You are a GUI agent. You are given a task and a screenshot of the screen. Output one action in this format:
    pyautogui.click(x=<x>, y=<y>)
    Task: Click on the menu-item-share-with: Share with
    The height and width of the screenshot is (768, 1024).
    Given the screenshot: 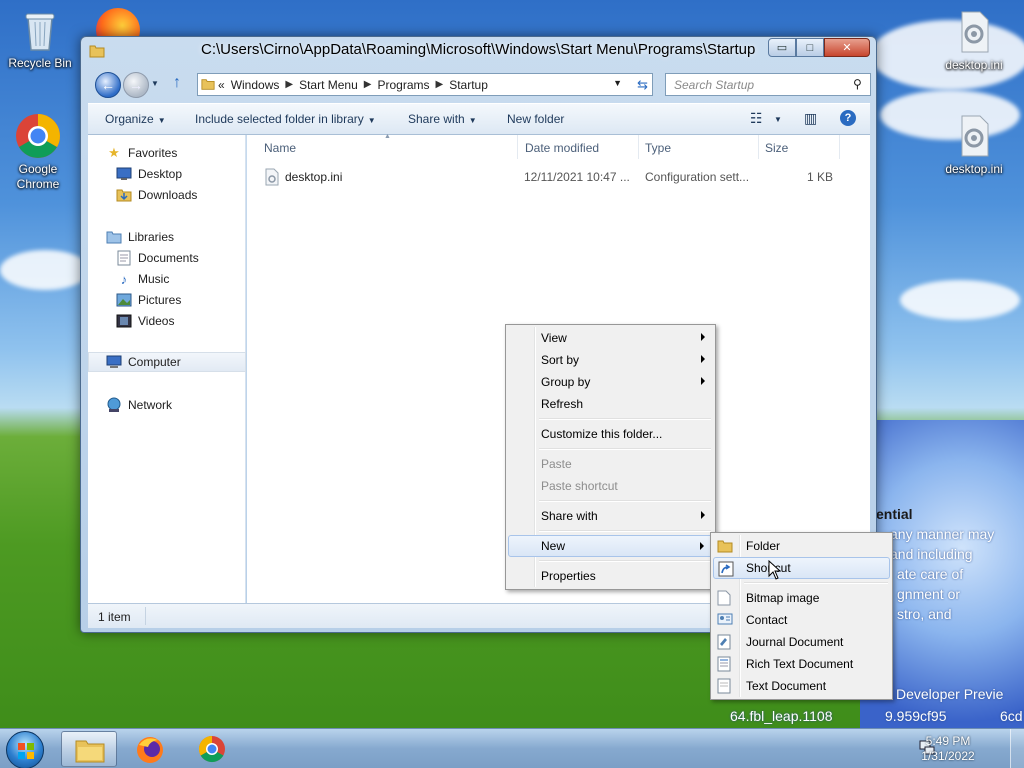 What is the action you would take?
    pyautogui.click(x=610, y=516)
    